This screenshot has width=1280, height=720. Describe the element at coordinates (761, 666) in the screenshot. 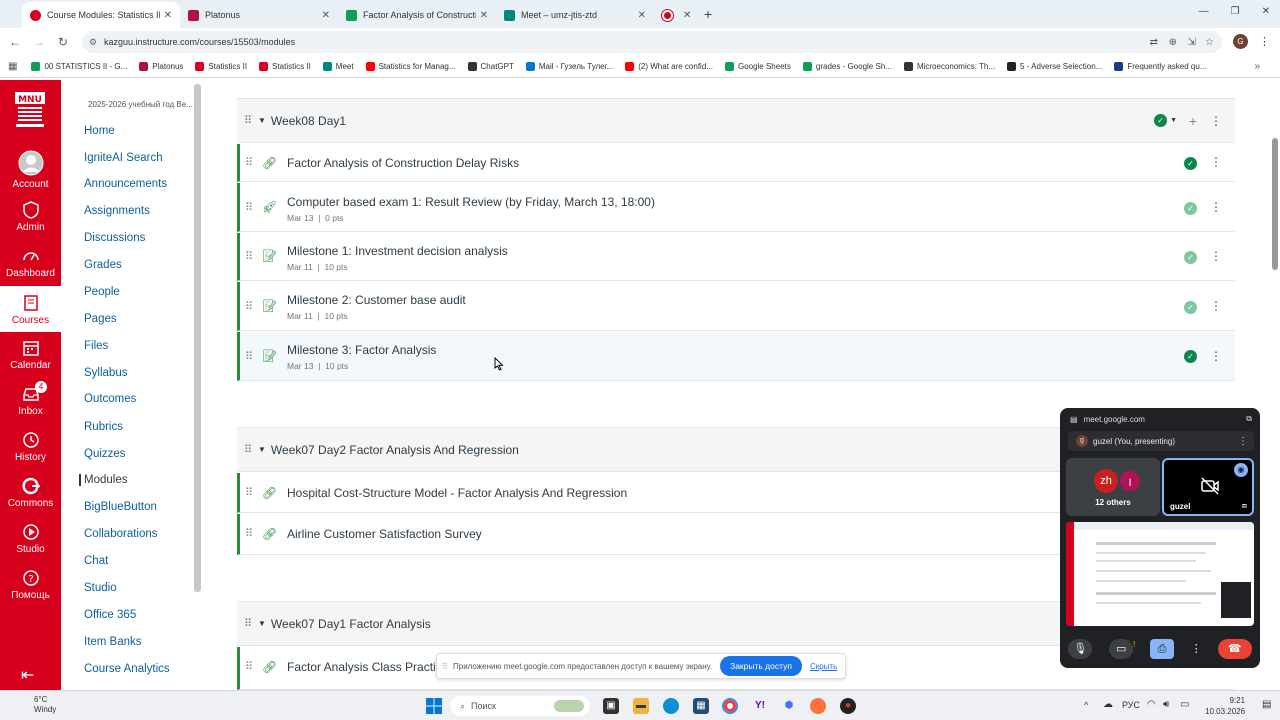

I see `stop-sharing-button: Закрыть доступ` at that location.